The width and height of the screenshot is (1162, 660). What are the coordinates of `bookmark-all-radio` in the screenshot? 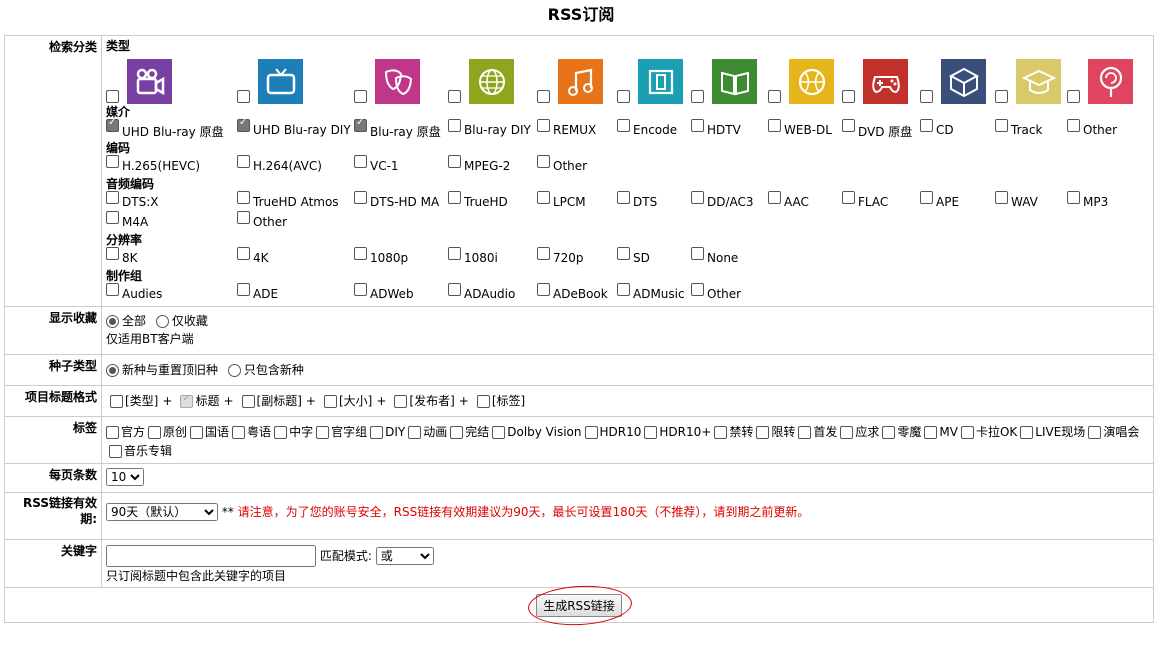 It's located at (112, 321).